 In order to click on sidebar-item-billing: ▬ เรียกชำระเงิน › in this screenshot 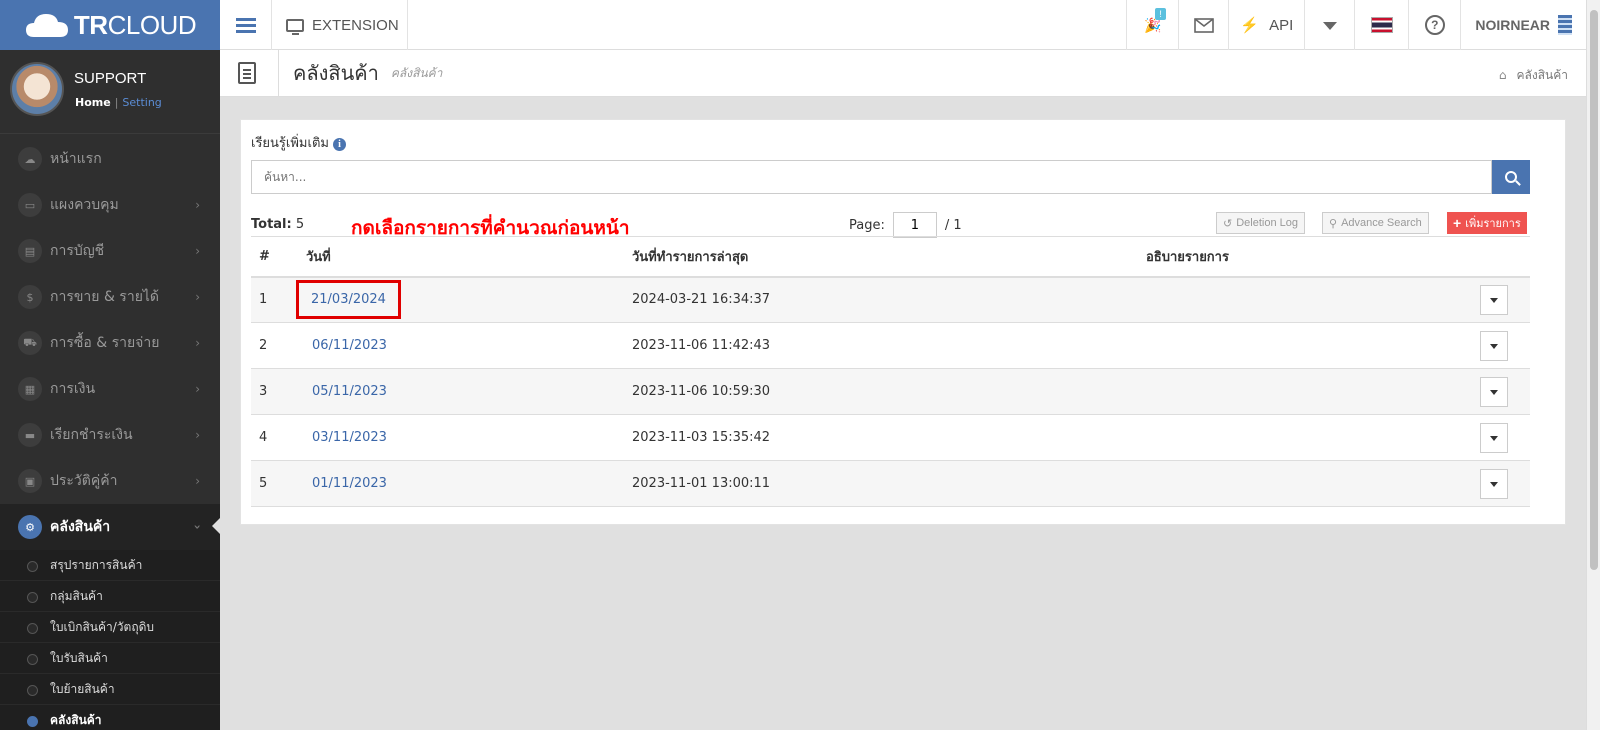, I will do `click(110, 435)`.